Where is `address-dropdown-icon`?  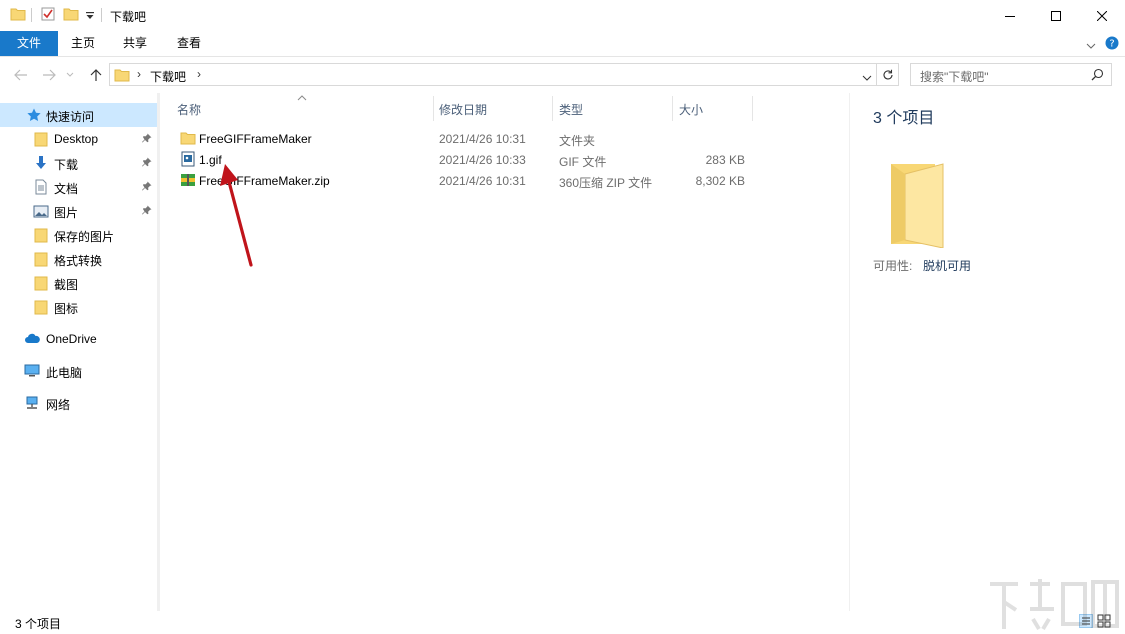
address-dropdown-icon is located at coordinates (867, 78).